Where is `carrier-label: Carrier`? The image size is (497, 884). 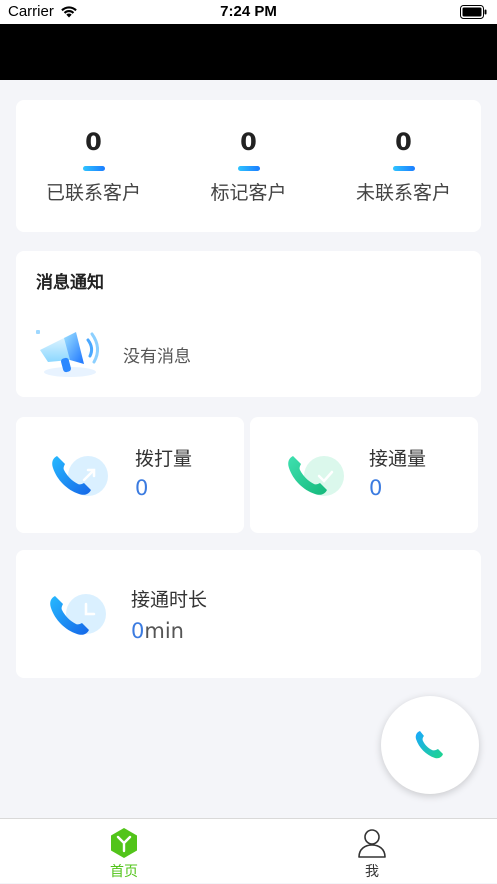 carrier-label: Carrier is located at coordinates (31, 11).